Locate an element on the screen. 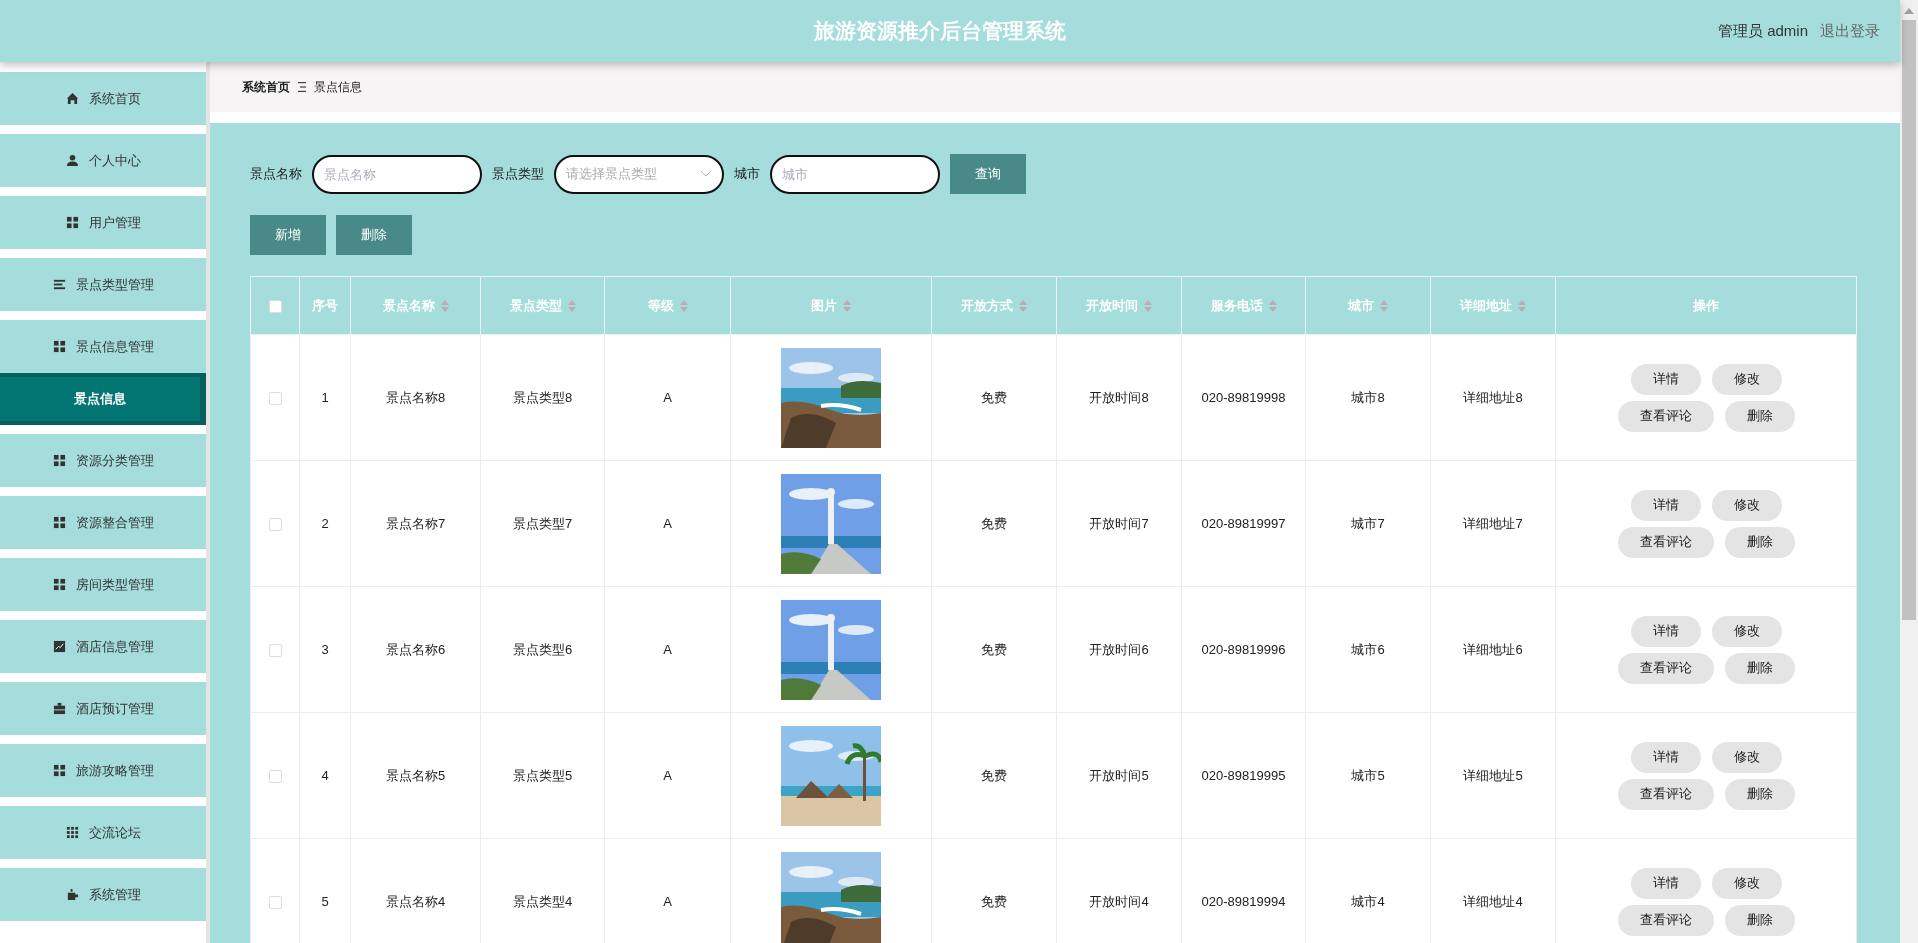 This screenshot has width=1918, height=943. column-header: 序号 is located at coordinates (325, 305).